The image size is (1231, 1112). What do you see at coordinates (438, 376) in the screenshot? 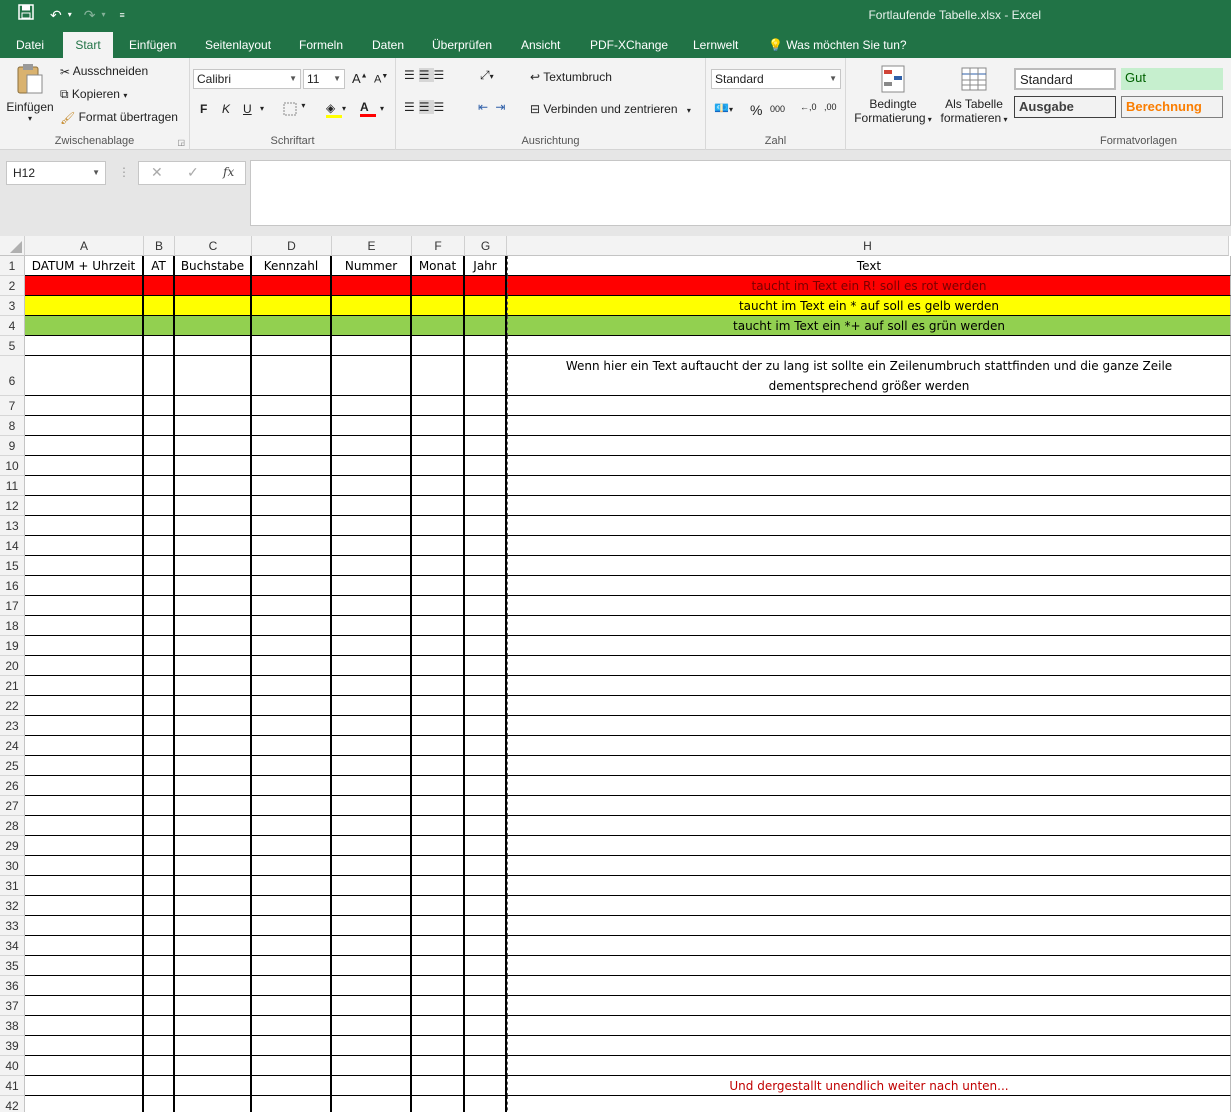
I see `cell-f6` at bounding box center [438, 376].